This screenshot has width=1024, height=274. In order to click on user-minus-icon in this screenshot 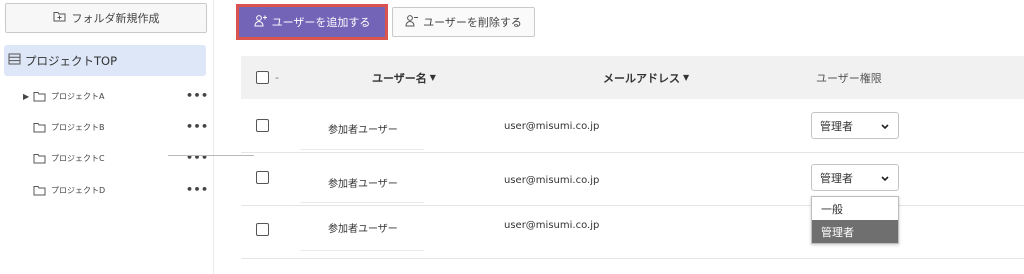, I will do `click(412, 22)`.